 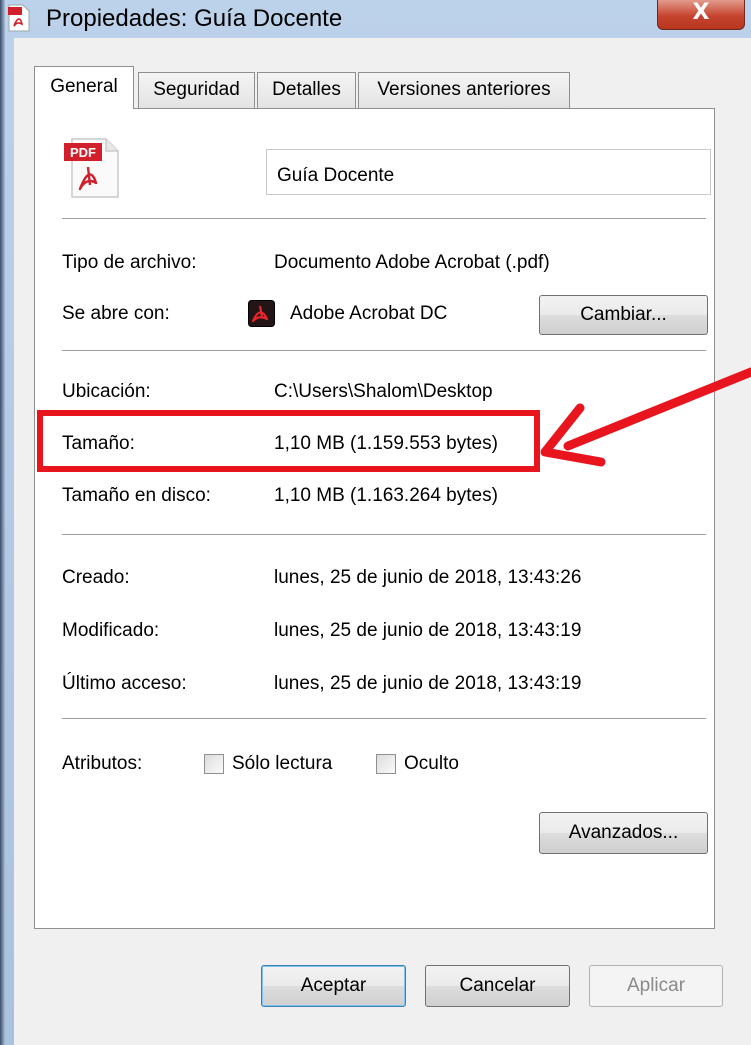 I want to click on tab-general: General, so click(x=84, y=87).